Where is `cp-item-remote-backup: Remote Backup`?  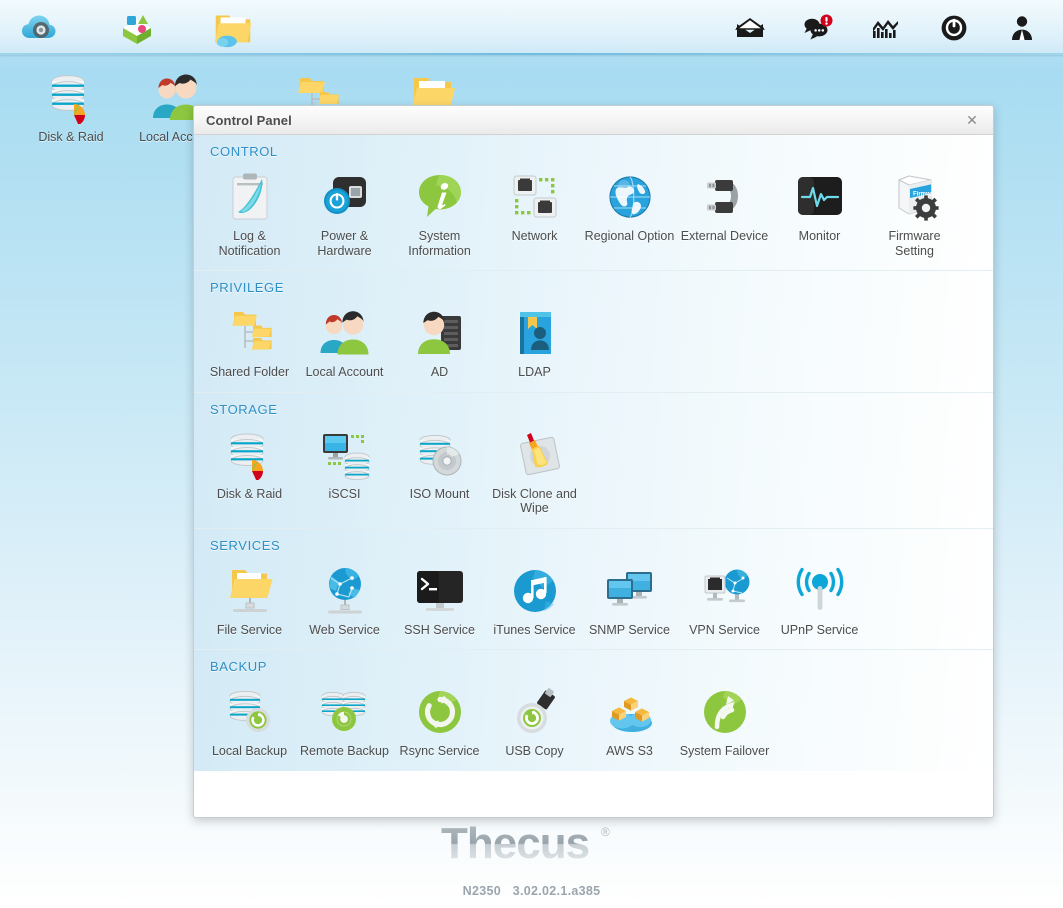 cp-item-remote-backup: Remote Backup is located at coordinates (344, 719).